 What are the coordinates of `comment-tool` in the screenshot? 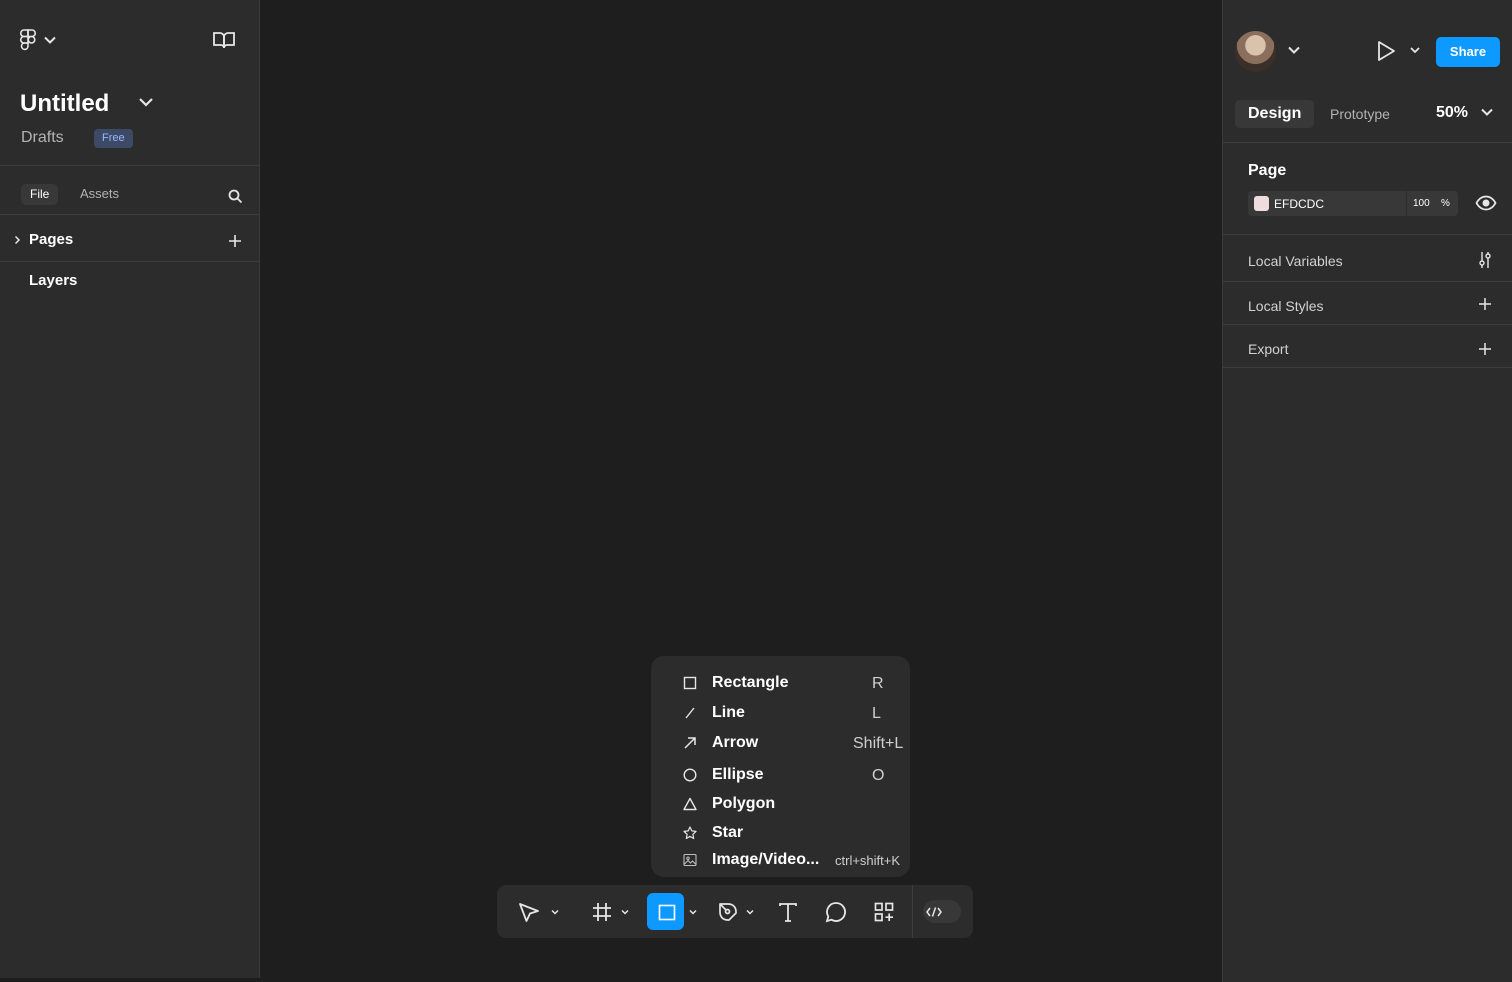 It's located at (836, 911).